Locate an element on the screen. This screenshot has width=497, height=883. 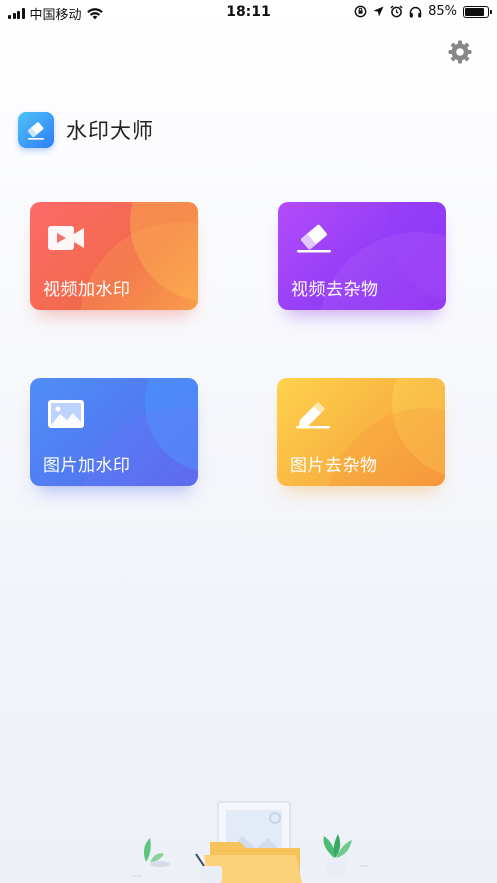
gear-icon is located at coordinates (460, 52).